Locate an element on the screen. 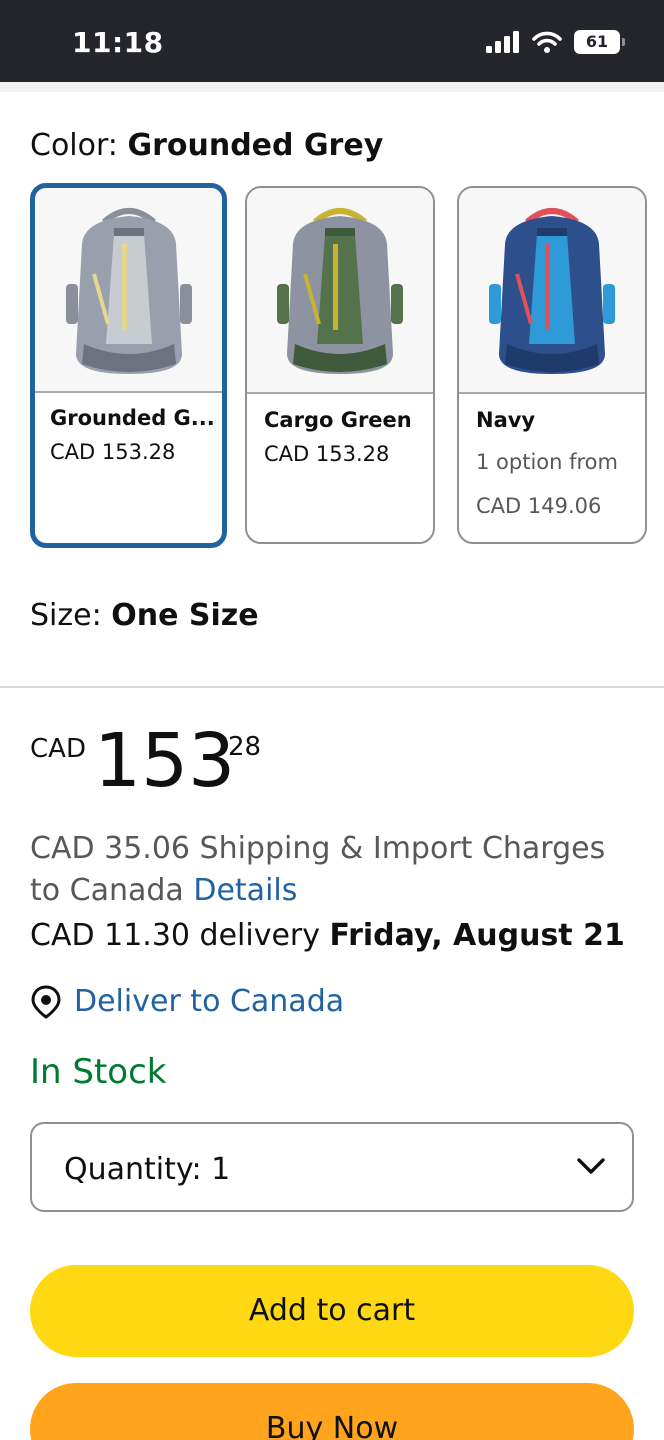  color-option-price: CAD 149.06 is located at coordinates (539, 506).